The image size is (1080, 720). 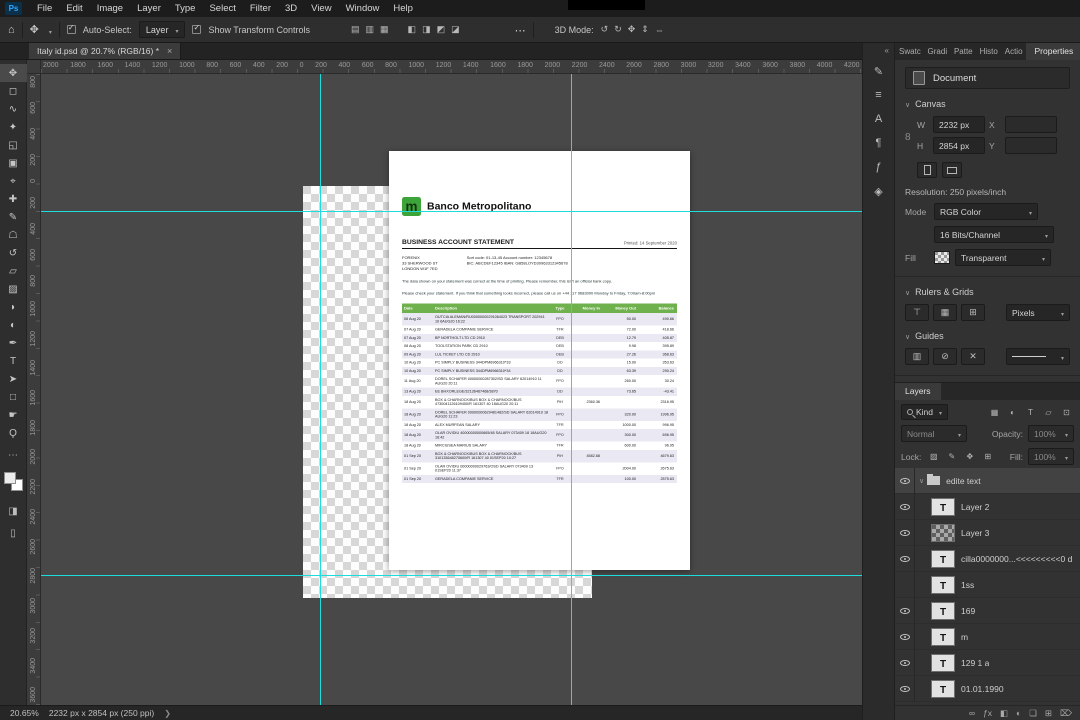 I want to click on menu-item: View, so click(x=321, y=8).